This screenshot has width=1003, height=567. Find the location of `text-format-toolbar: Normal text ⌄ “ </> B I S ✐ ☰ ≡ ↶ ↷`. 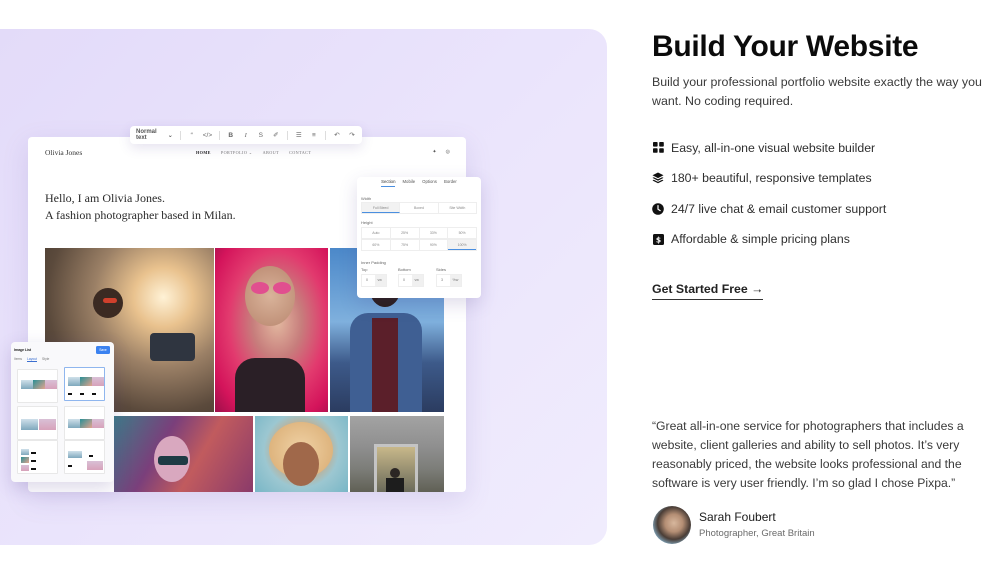

text-format-toolbar: Normal text ⌄ “ </> B I S ✐ ☰ ≡ ↶ ↷ is located at coordinates (246, 135).